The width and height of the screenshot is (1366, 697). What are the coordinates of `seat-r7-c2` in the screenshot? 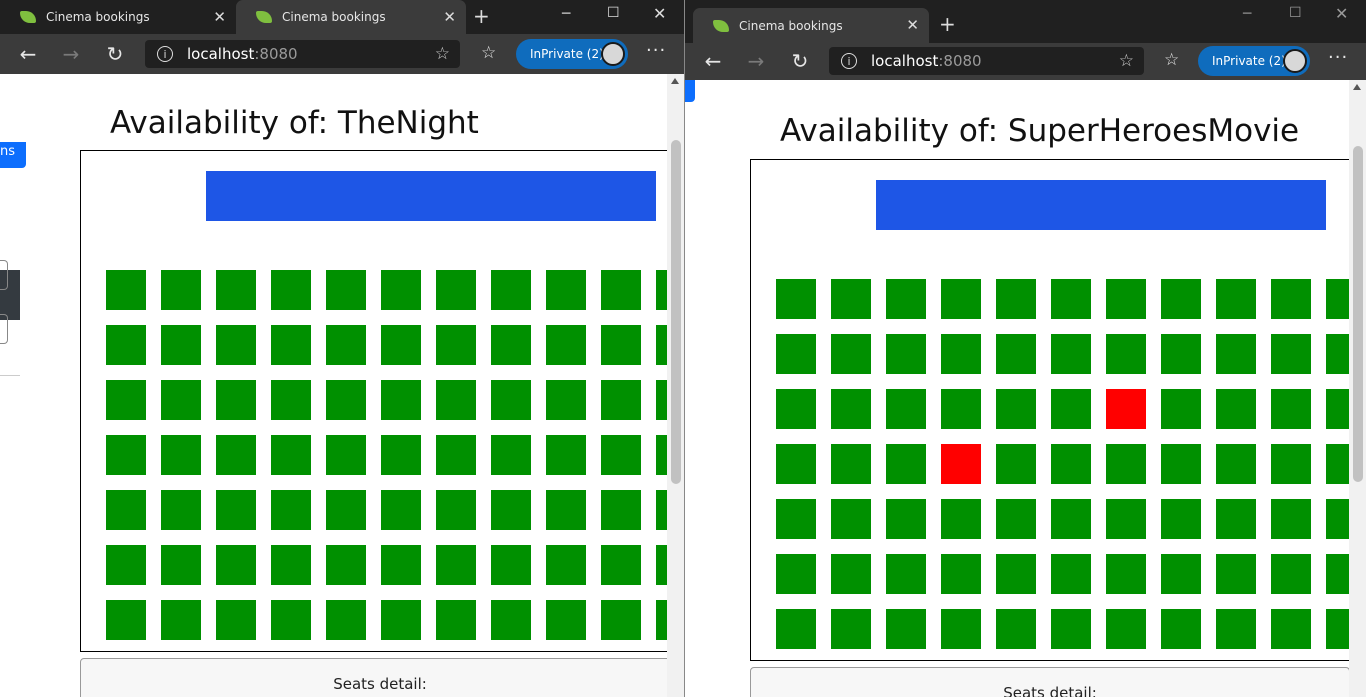 It's located at (181, 620).